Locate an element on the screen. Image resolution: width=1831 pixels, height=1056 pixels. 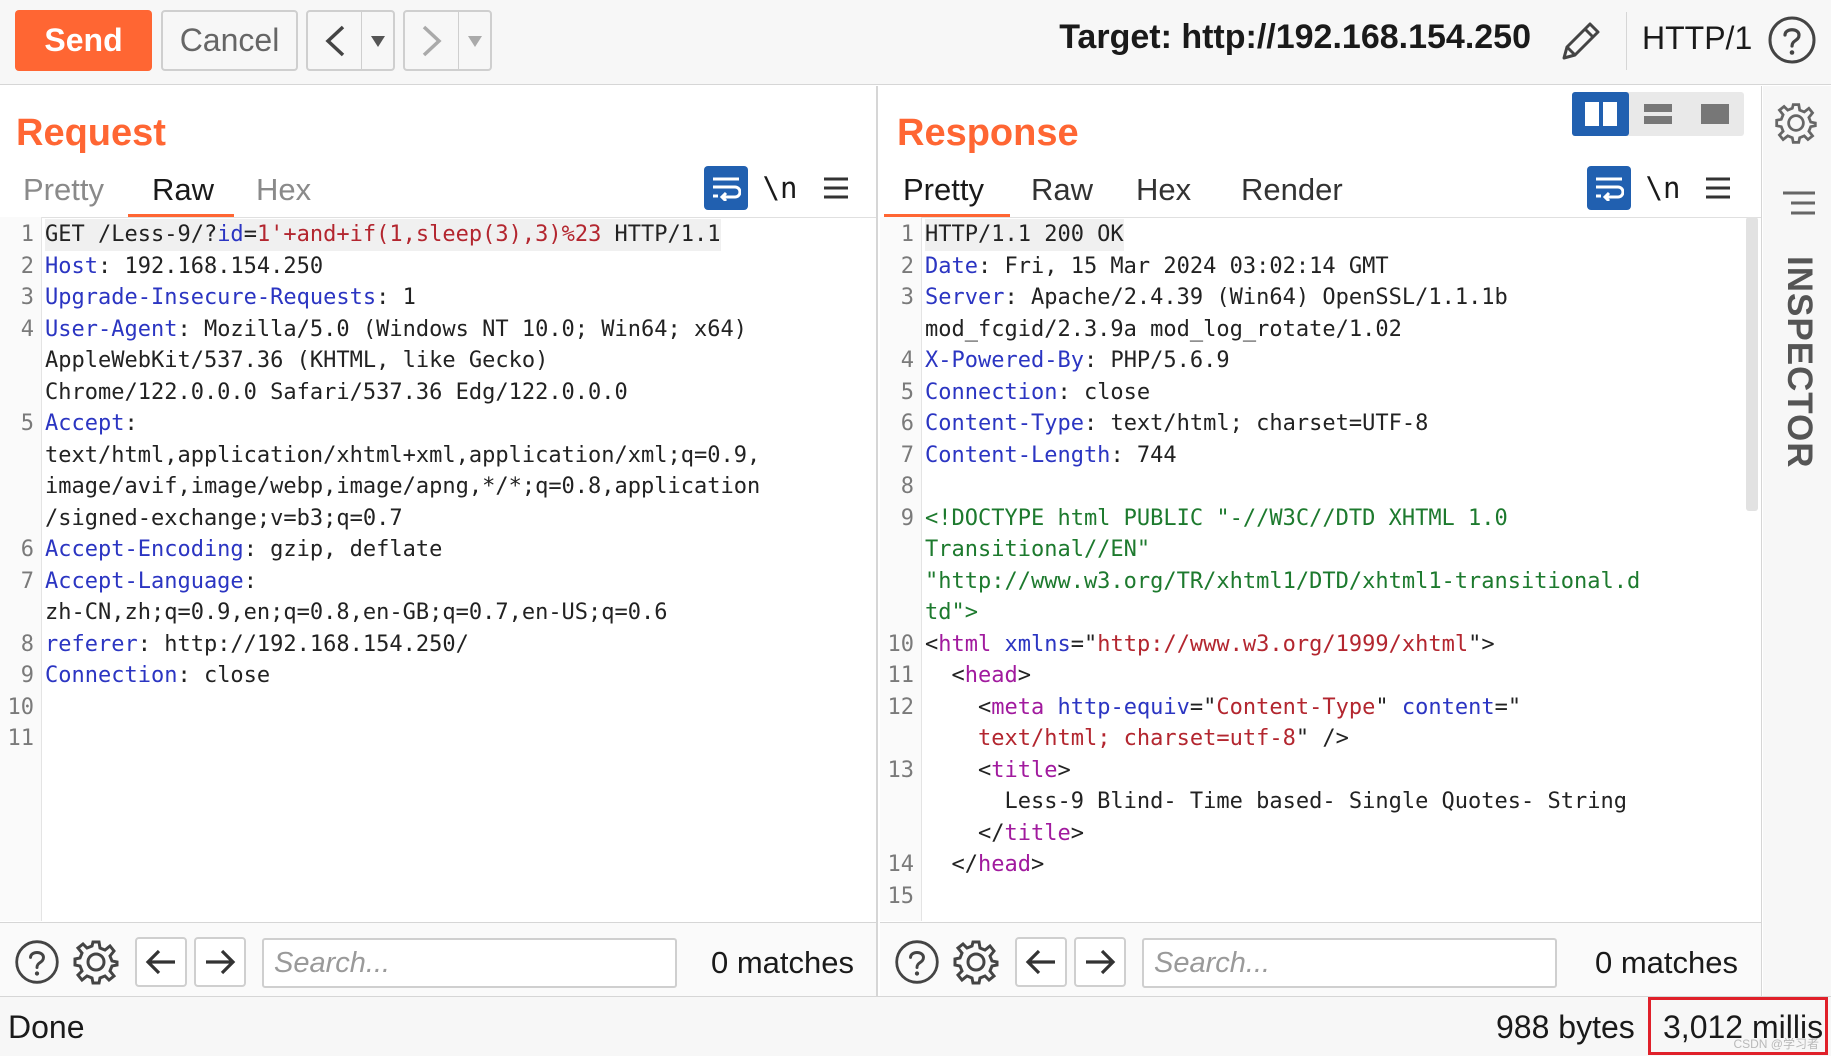
http-version-selector: HTTP/1 is located at coordinates (1697, 38).